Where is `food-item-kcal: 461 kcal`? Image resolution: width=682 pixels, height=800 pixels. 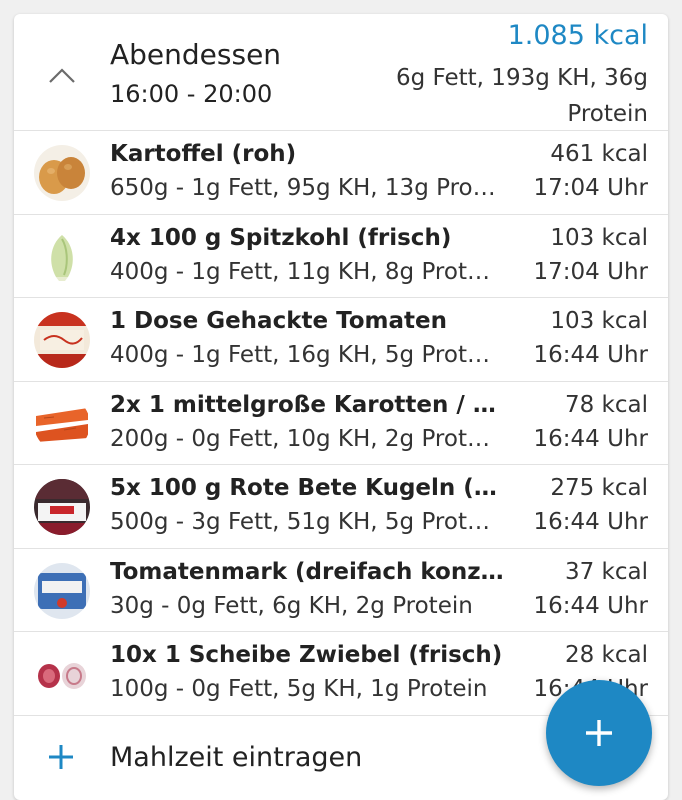
food-item-kcal: 461 kcal is located at coordinates (599, 154).